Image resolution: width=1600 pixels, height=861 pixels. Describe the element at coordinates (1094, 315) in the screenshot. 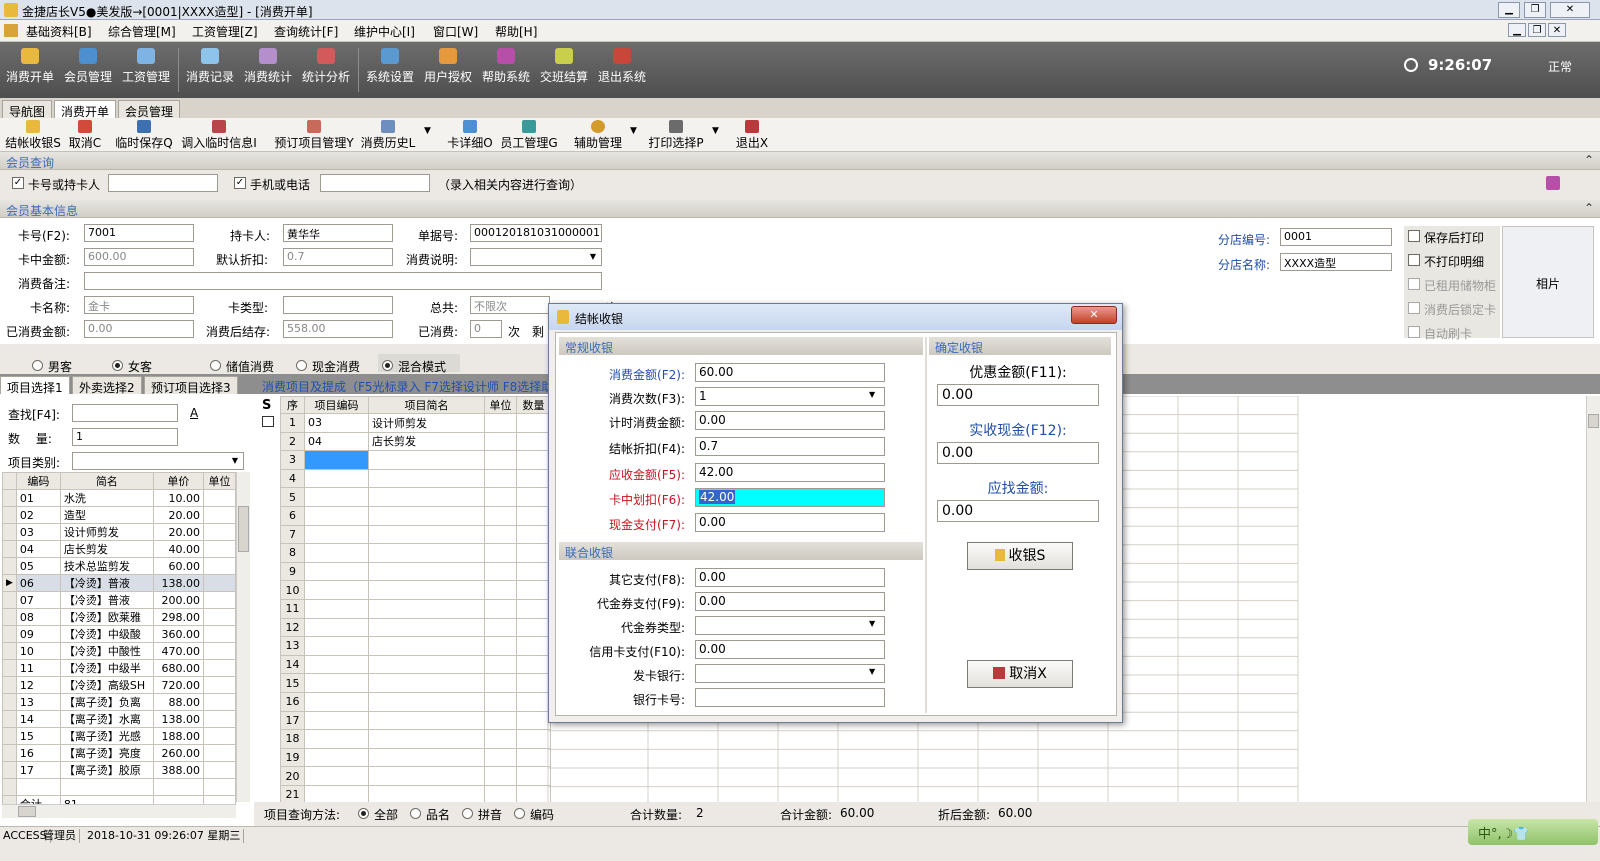

I see `dialog-close-button: ✕` at that location.